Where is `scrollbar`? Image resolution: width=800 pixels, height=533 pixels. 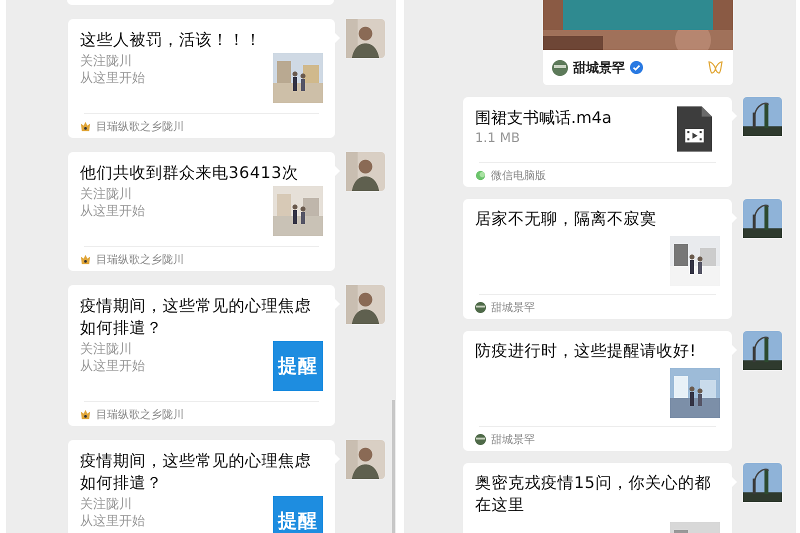 scrollbar is located at coordinates (393, 466).